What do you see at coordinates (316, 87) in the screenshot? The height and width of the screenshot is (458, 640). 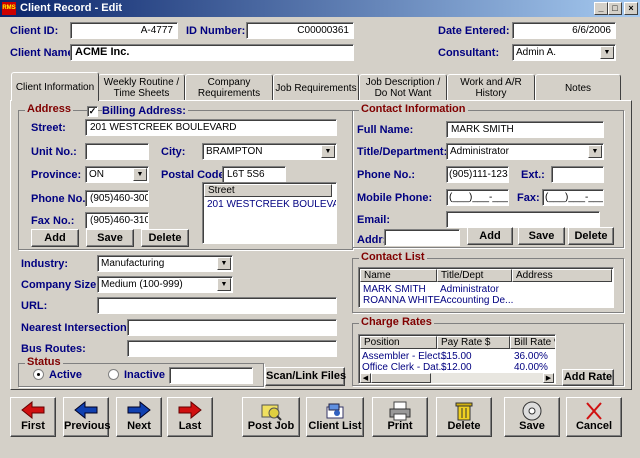 I see `tab-job-requirements: Job Requirements` at bounding box center [316, 87].